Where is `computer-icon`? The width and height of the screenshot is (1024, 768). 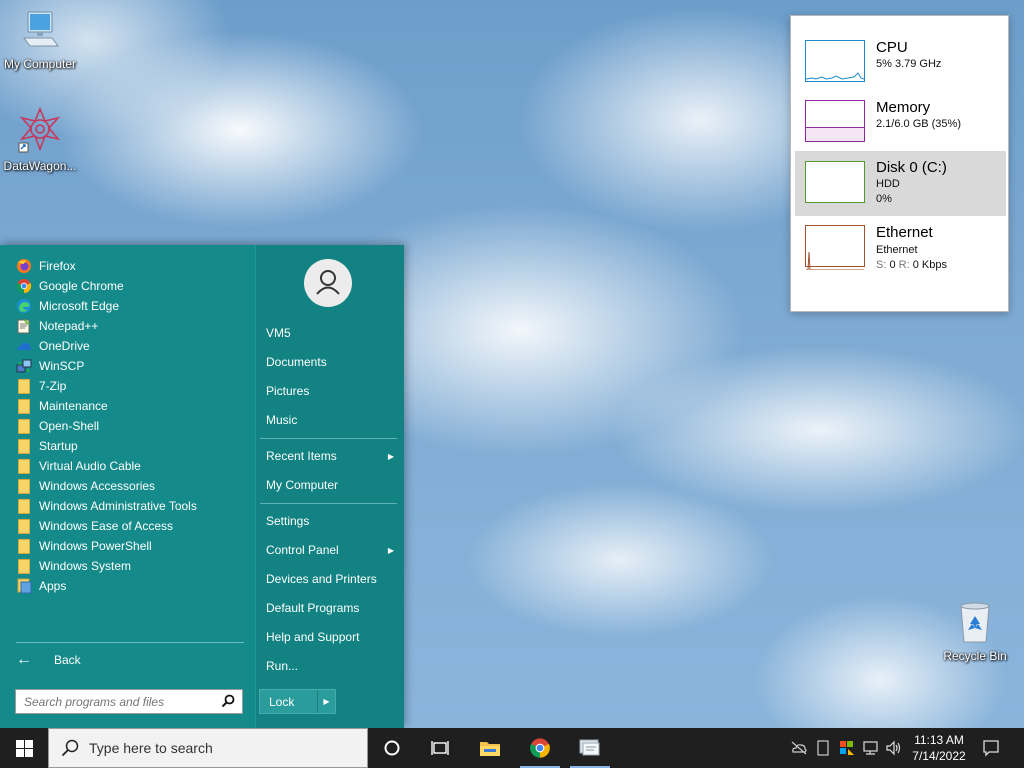
computer-icon is located at coordinates (41, 29).